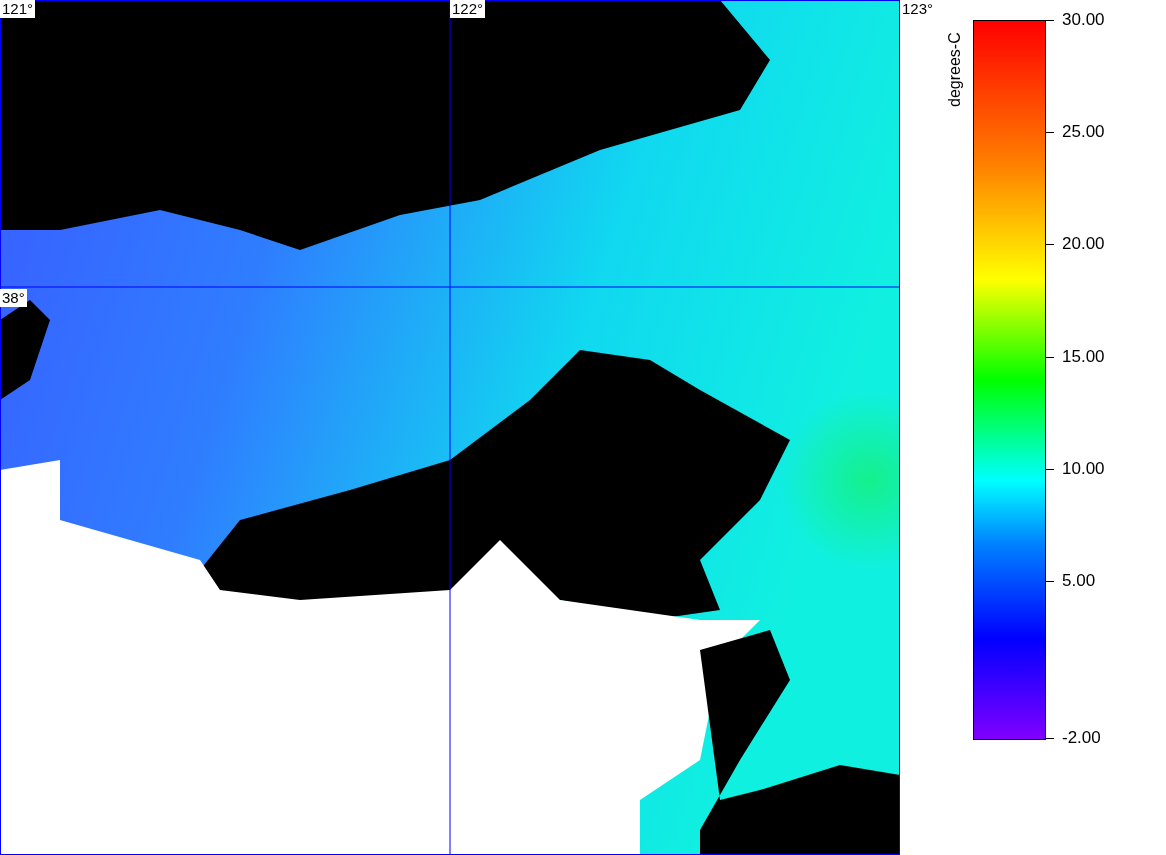  Describe the element at coordinates (1075, 356) in the screenshot. I see `colorbar-tick-label: 15.00` at that location.